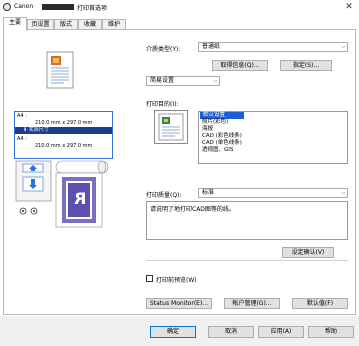 This screenshot has height=346, width=359. I want to click on list-item: 透视图、GIS, so click(273, 150).